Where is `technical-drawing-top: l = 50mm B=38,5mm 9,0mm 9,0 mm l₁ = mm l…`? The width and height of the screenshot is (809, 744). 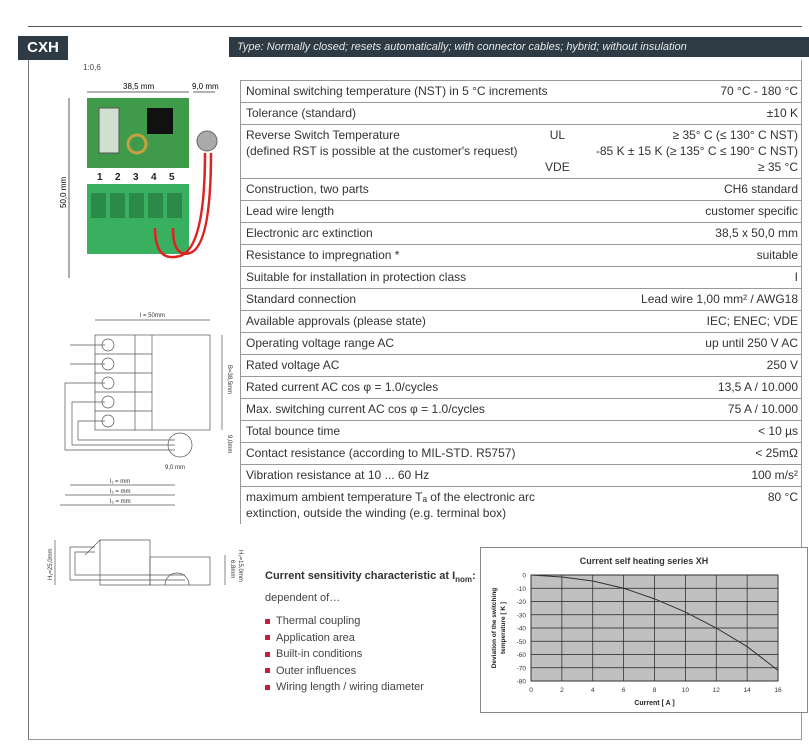 technical-drawing-top: l = 50mm B=38,5mm 9,0mm 9,0 mm l₁ = mm l… is located at coordinates (146, 409).